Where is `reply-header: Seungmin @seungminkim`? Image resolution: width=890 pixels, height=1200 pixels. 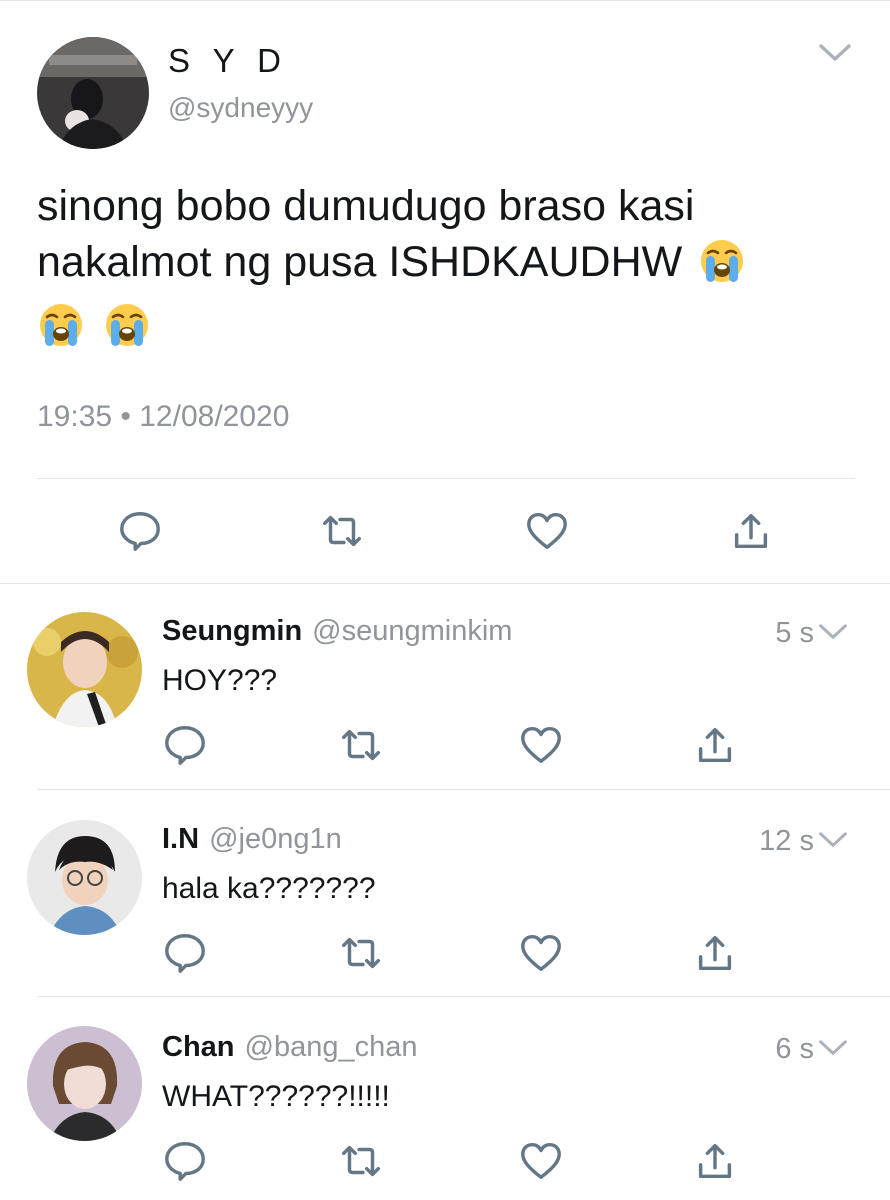
reply-header: Seungmin @seungminkim is located at coordinates (337, 631).